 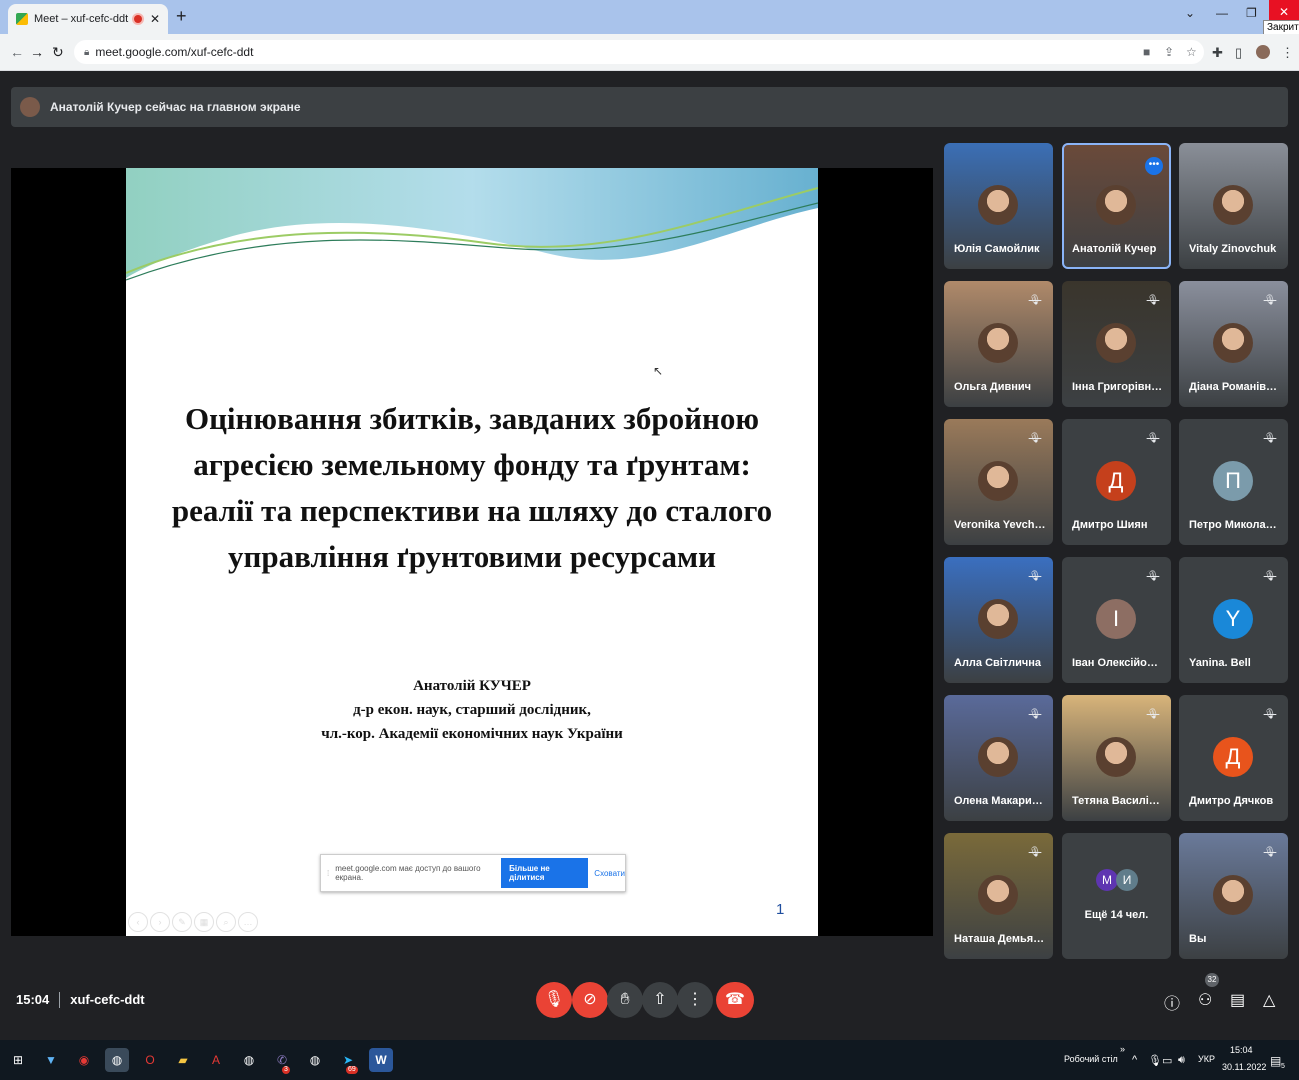 What do you see at coordinates (1233, 249) in the screenshot?
I see `participant-name: Vitaly Zinovchuk` at bounding box center [1233, 249].